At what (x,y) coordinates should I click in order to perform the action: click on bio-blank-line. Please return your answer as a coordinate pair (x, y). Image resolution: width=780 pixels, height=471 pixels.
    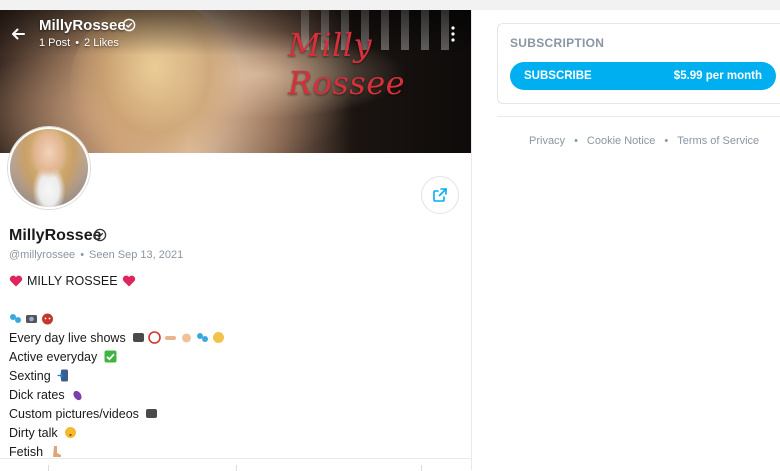
    Looking at the image, I should click on (117, 300).